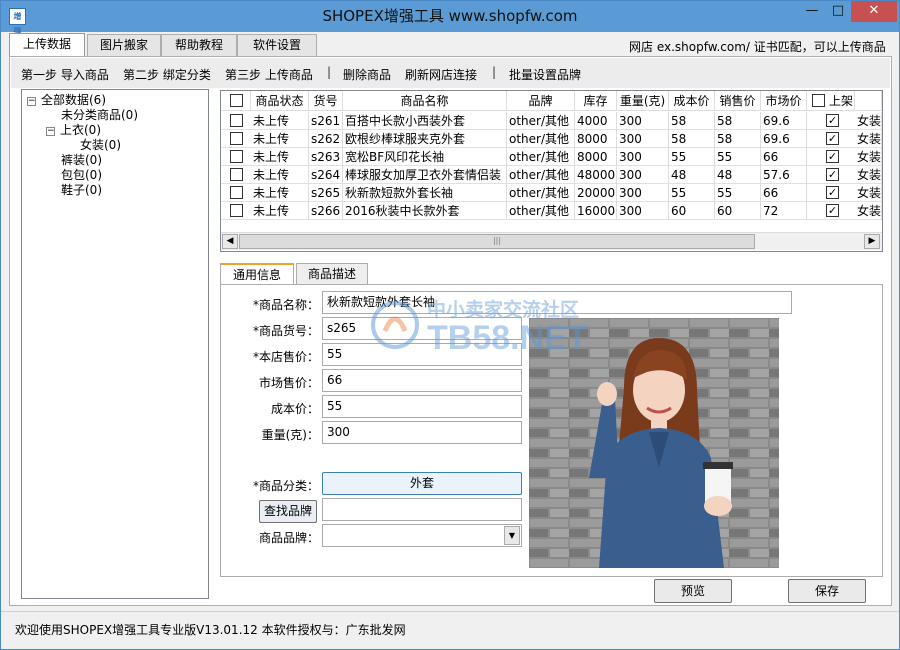  Describe the element at coordinates (597, 175) in the screenshot. I see `cell-stock: 48000` at that location.